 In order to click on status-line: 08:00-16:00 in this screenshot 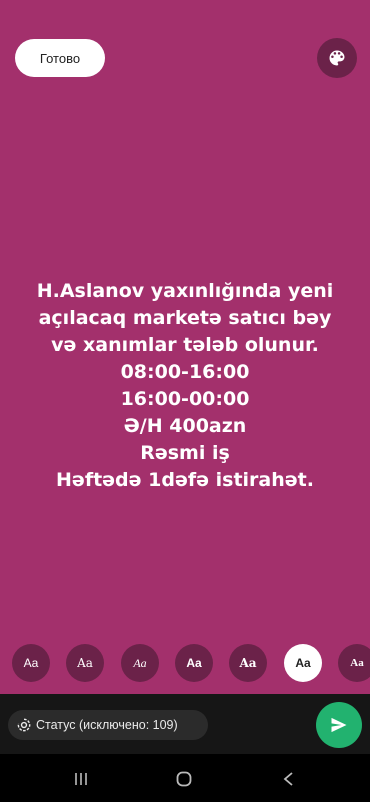, I will do `click(185, 372)`.